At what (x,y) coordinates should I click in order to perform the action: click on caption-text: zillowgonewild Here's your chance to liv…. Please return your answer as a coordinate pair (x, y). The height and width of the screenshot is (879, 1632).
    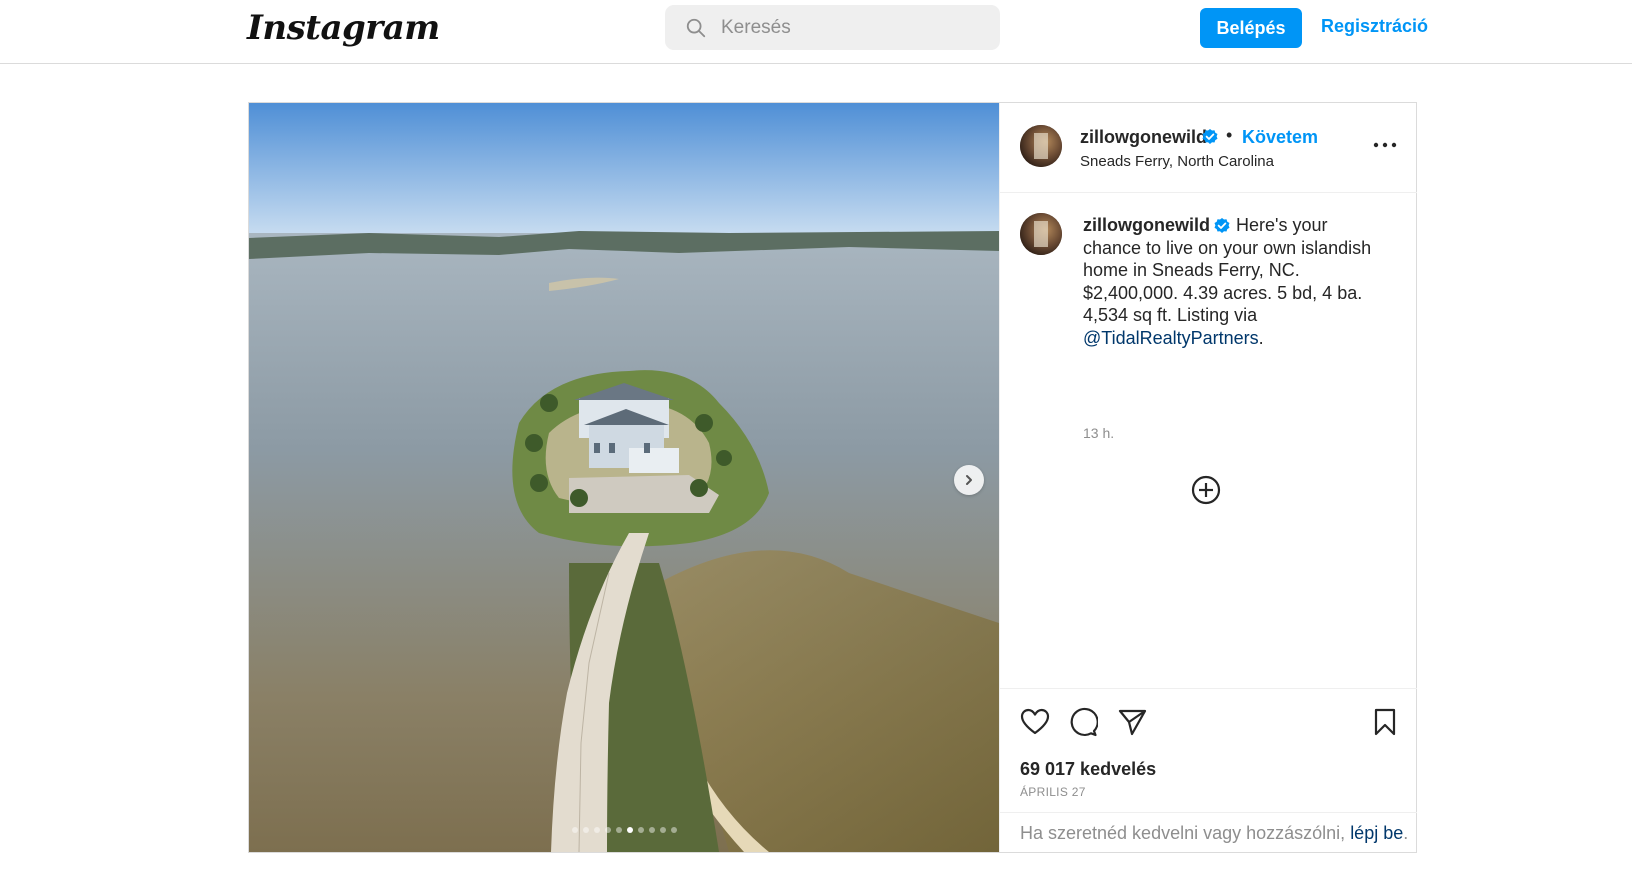
    Looking at the image, I should click on (1233, 281).